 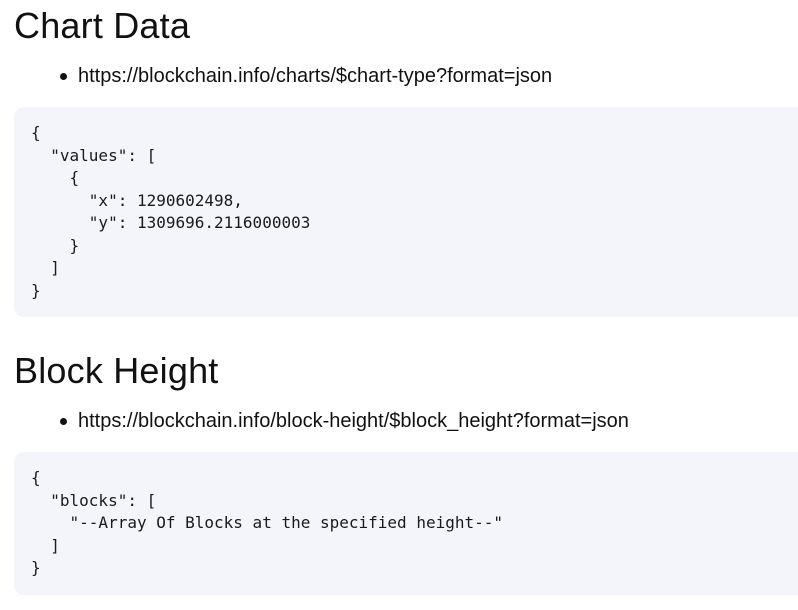 I want to click on code-line: "values": [, so click(x=94, y=155).